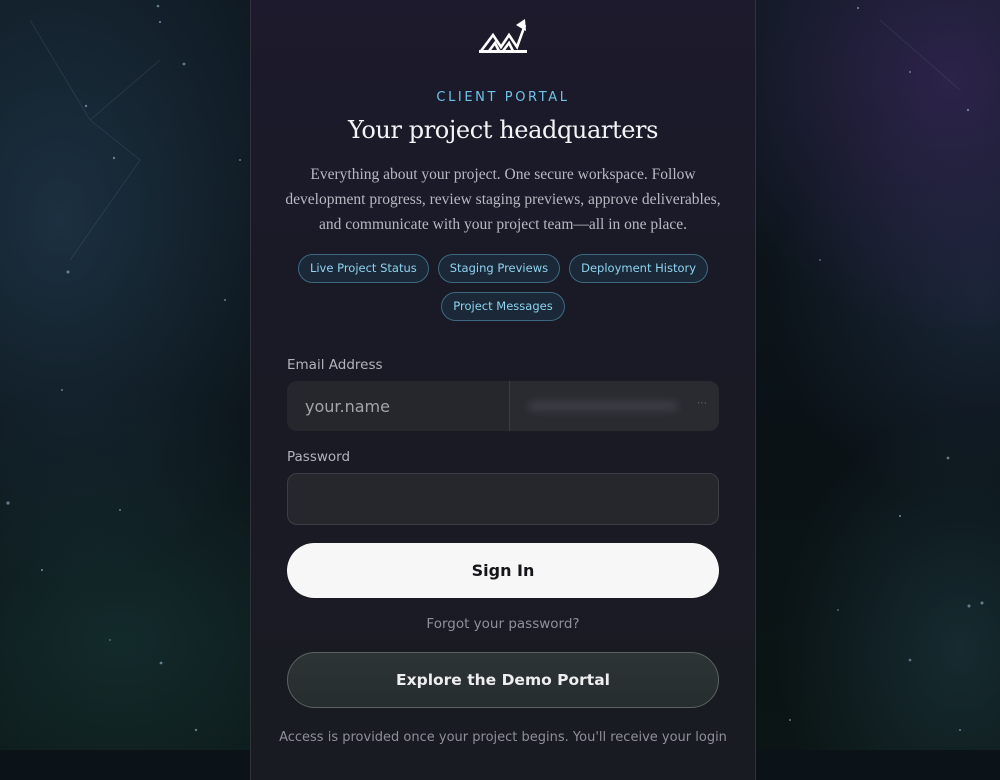  Describe the element at coordinates (503, 624) in the screenshot. I see `forgot-password-link: Forgot your password?` at that location.